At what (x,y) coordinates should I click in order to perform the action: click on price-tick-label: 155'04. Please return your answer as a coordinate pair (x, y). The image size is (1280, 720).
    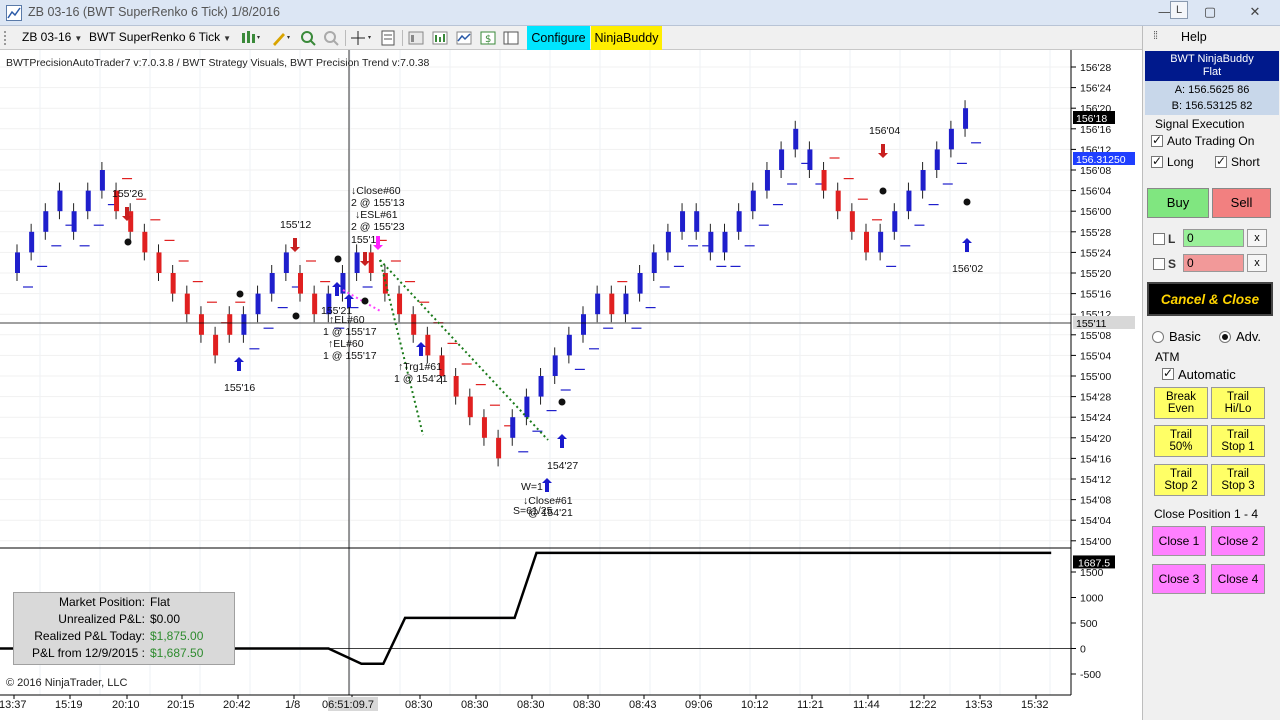
    Looking at the image, I should click on (1095, 356).